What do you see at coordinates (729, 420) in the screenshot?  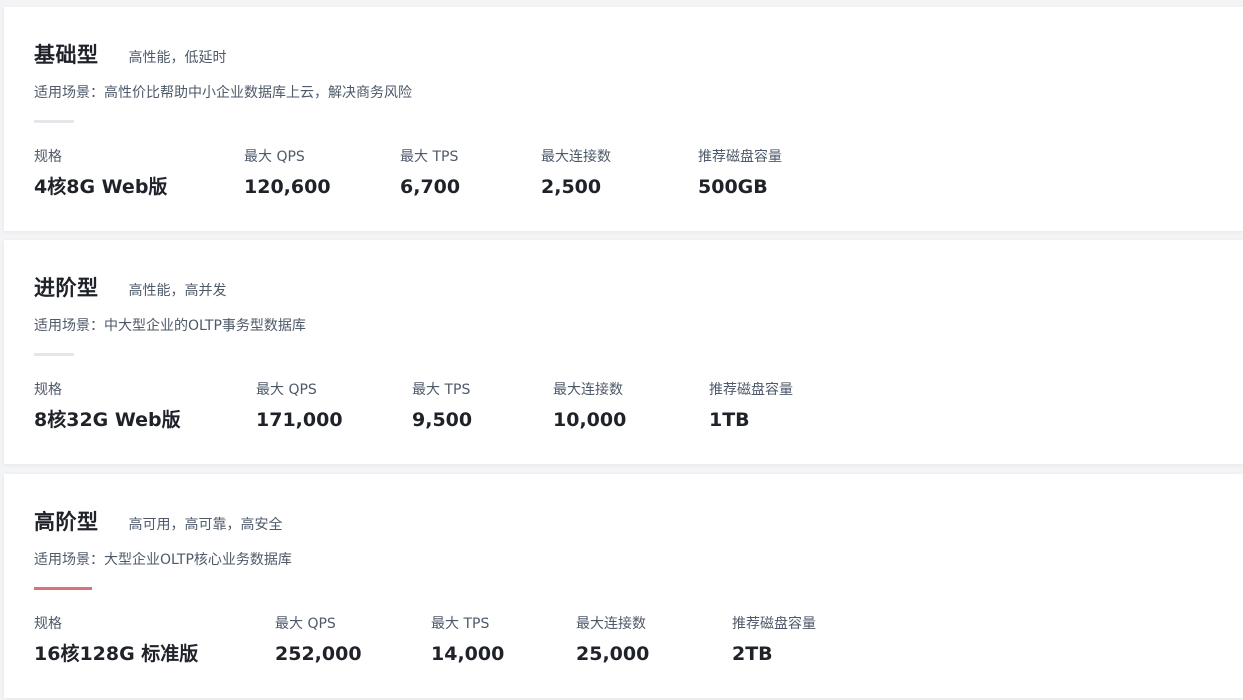 I see `disk-value: 1TB` at bounding box center [729, 420].